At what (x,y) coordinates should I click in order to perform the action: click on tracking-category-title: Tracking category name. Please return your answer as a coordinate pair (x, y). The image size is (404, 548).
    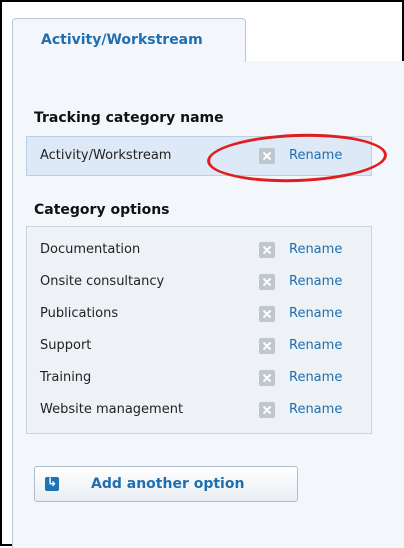
    Looking at the image, I should click on (129, 118).